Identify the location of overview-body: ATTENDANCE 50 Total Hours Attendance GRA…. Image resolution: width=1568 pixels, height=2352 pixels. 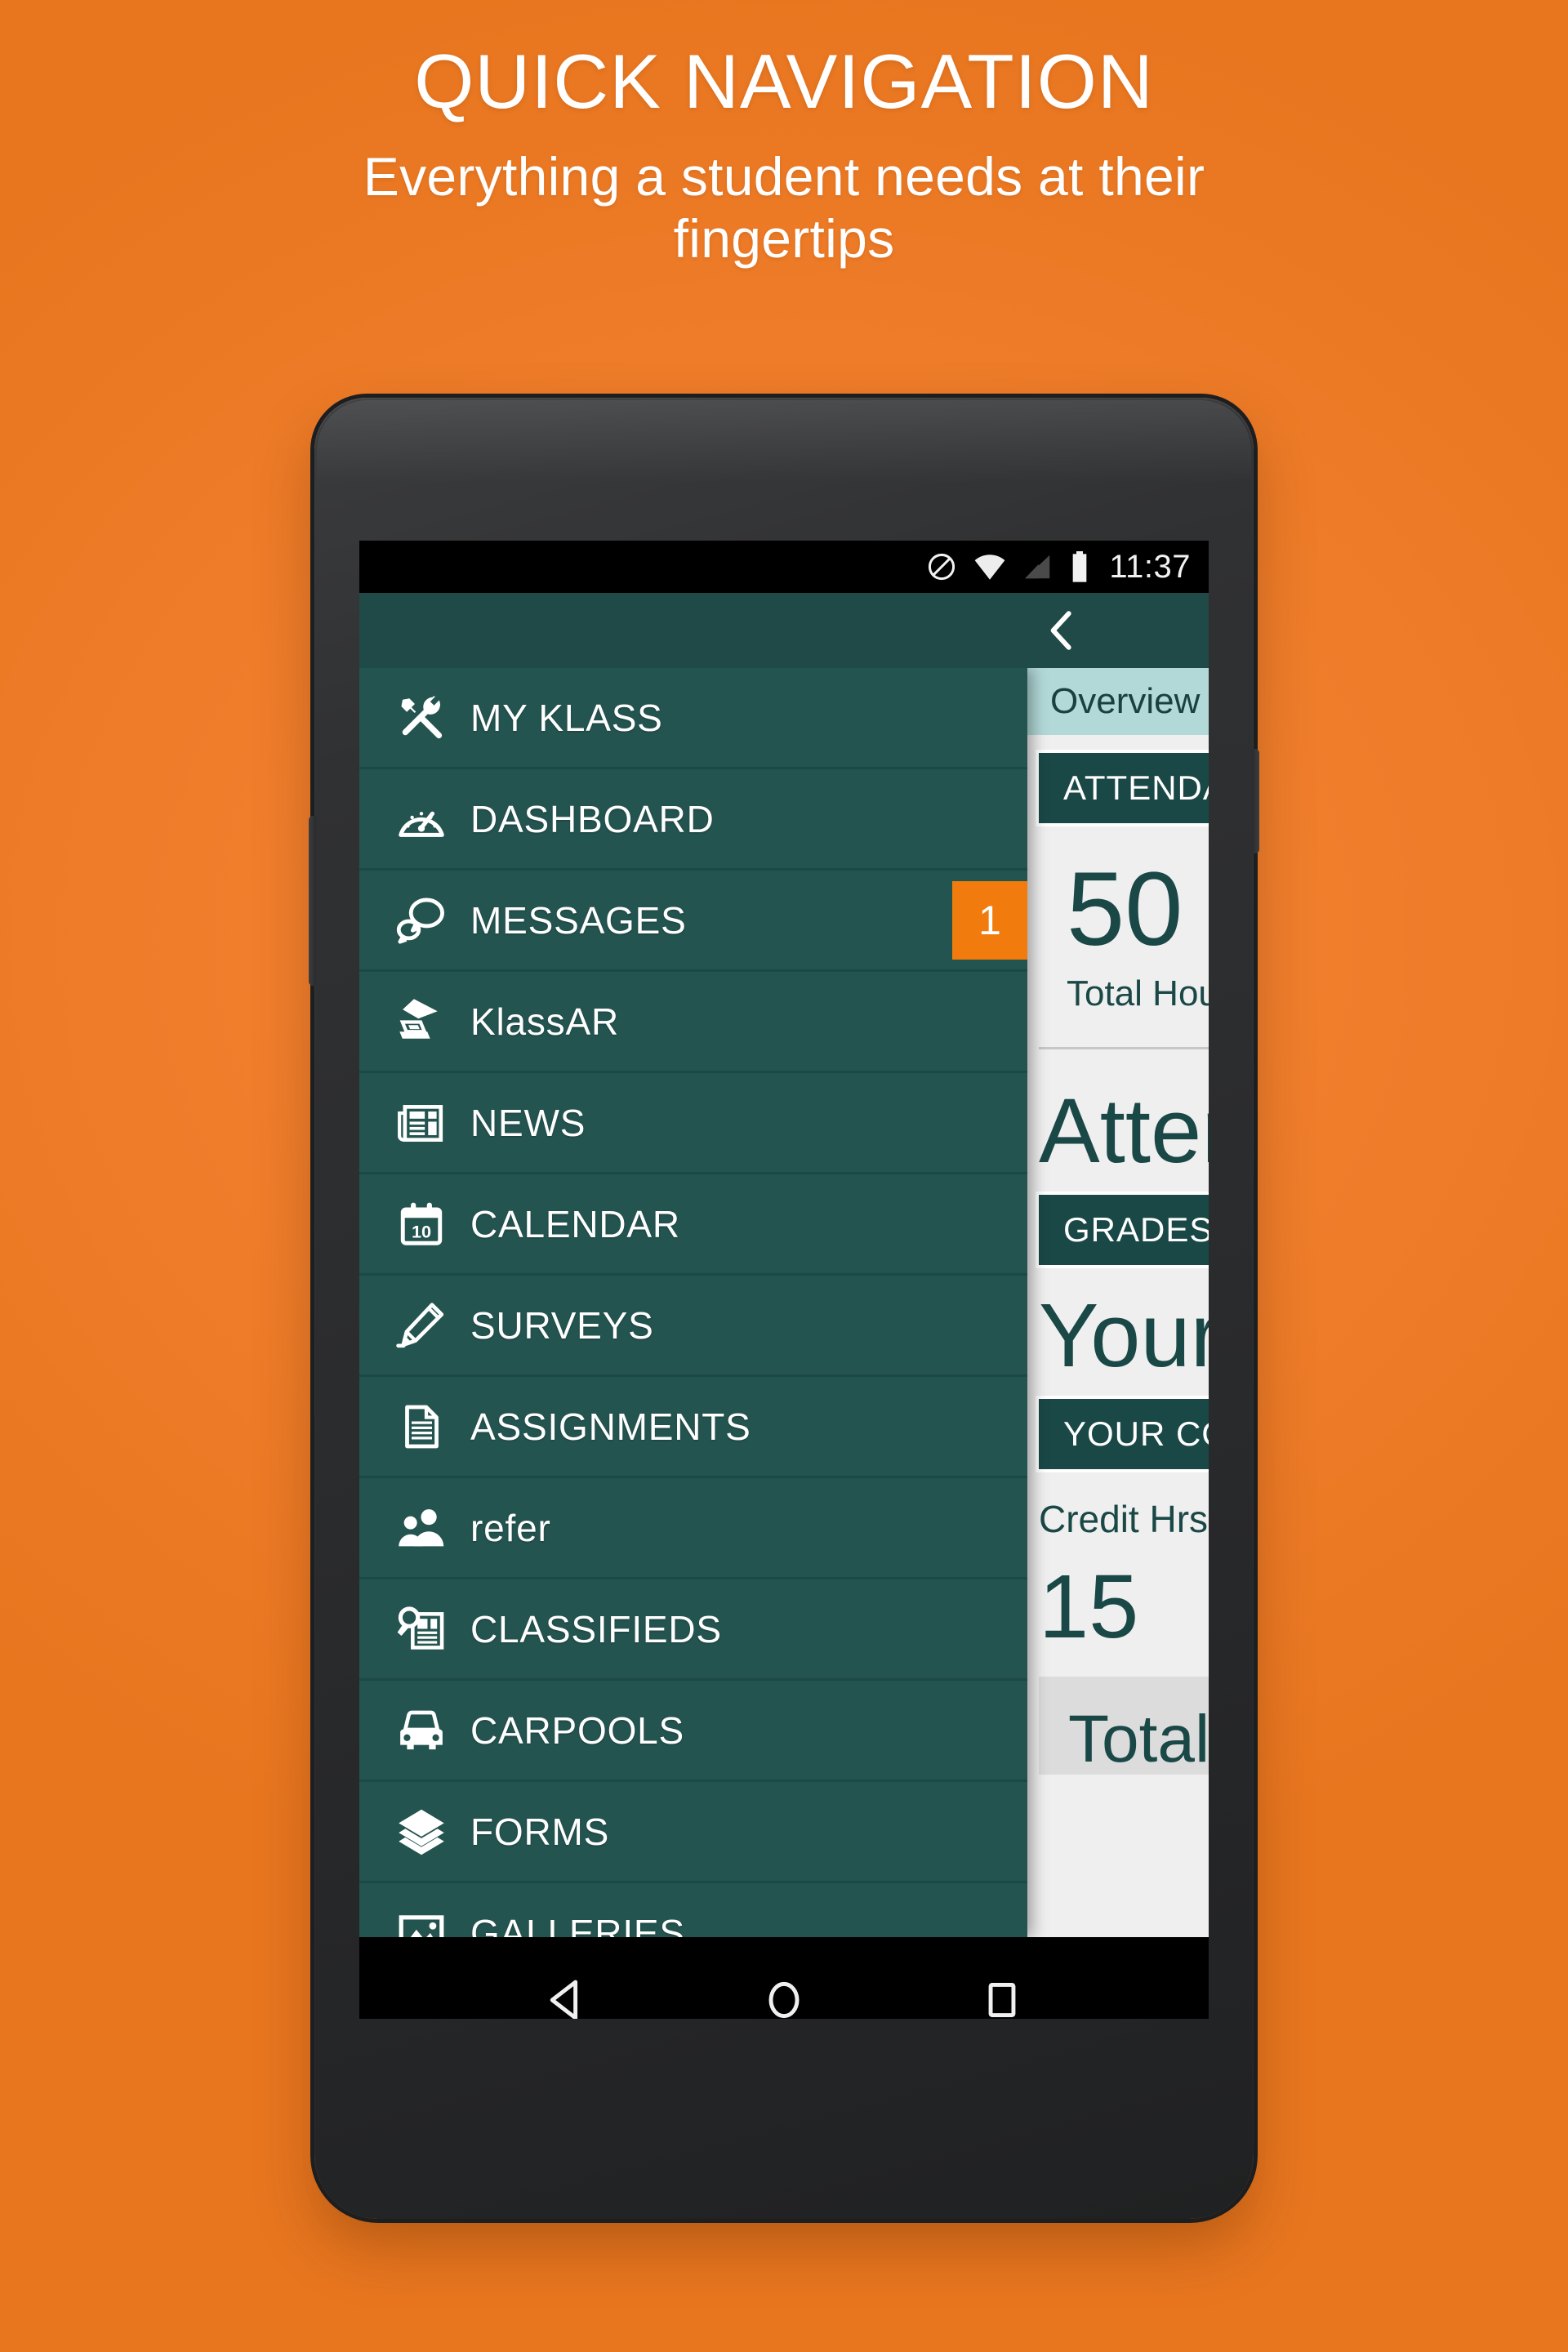
(1115, 1336).